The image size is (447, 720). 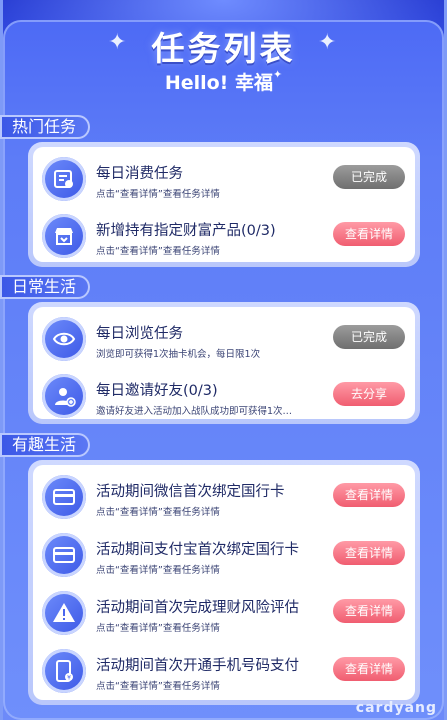 I want to click on task-row: 活动期间微信首次绑定国行卡 点击“查看详情”查看任务详情 查看详情, so click(x=224, y=495).